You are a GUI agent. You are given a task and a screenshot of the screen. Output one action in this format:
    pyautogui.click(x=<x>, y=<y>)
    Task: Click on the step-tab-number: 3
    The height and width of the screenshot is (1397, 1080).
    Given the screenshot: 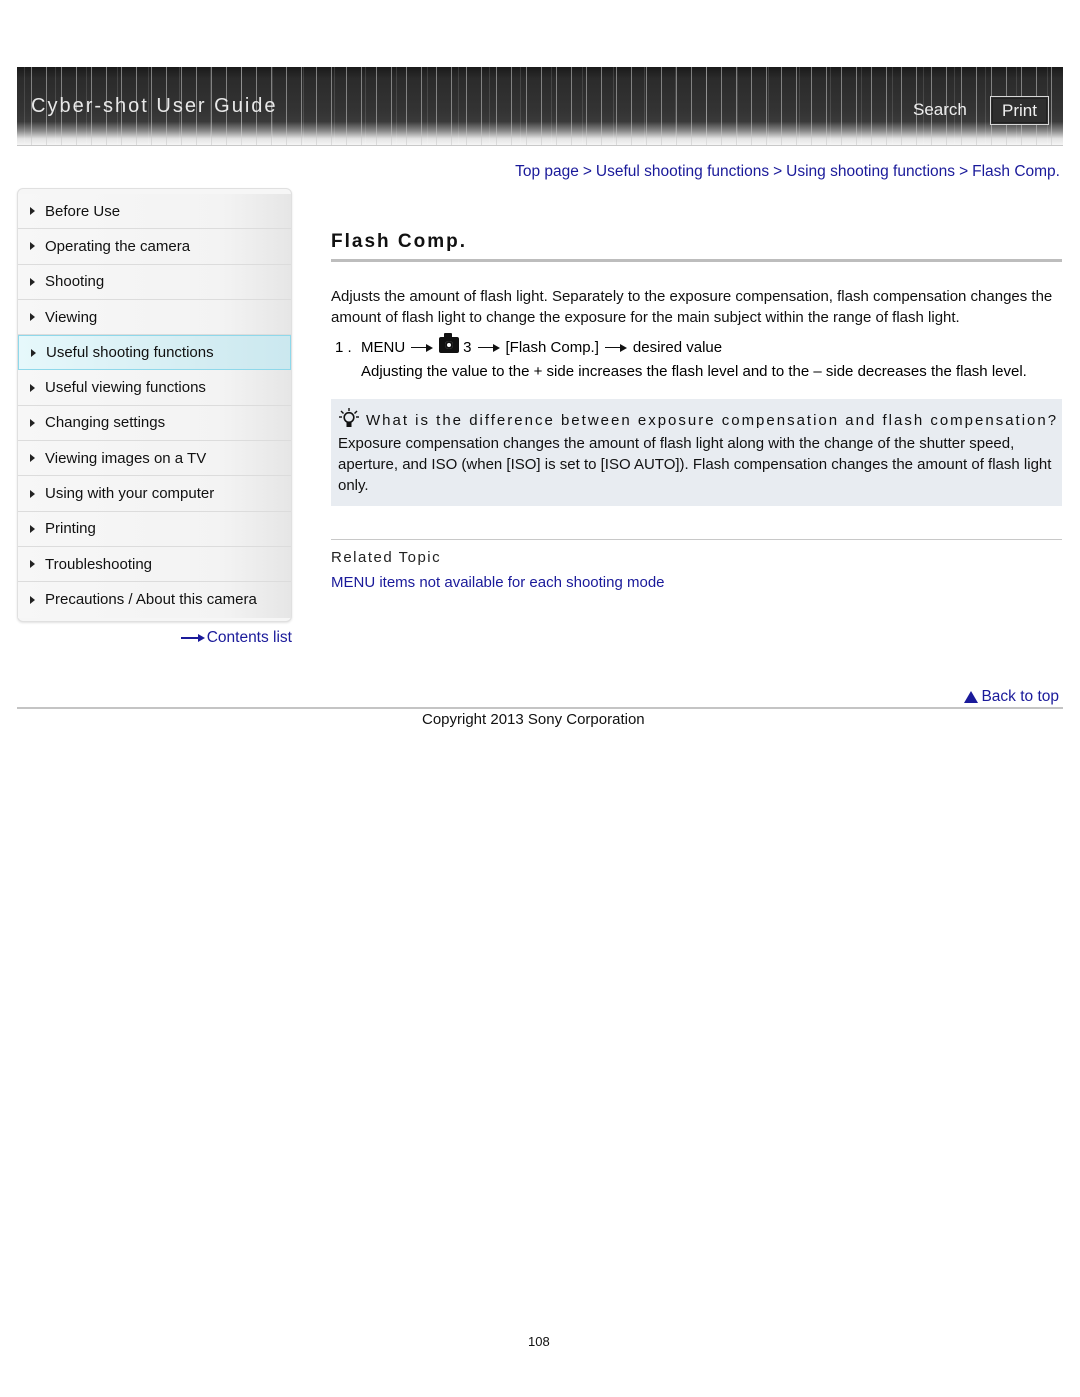 What is the action you would take?
    pyautogui.click(x=467, y=347)
    